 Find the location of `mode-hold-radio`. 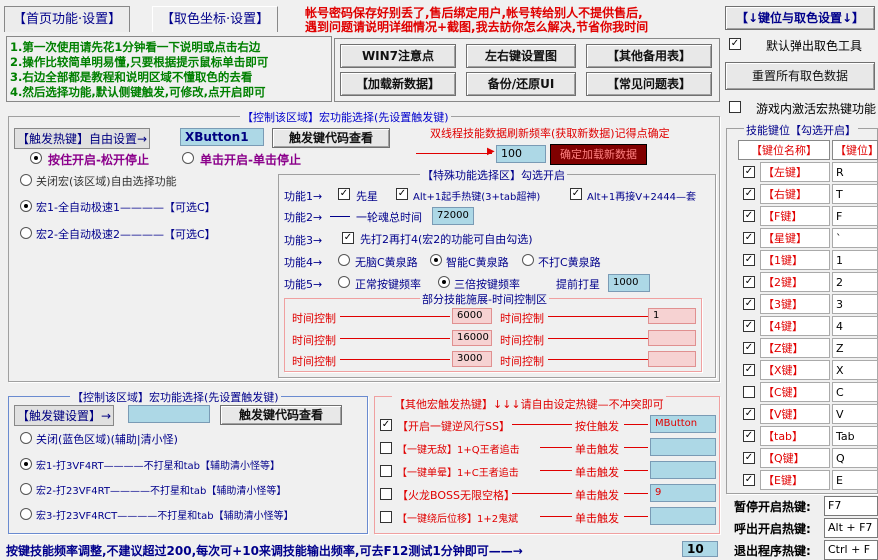

mode-hold-radio is located at coordinates (36, 158).